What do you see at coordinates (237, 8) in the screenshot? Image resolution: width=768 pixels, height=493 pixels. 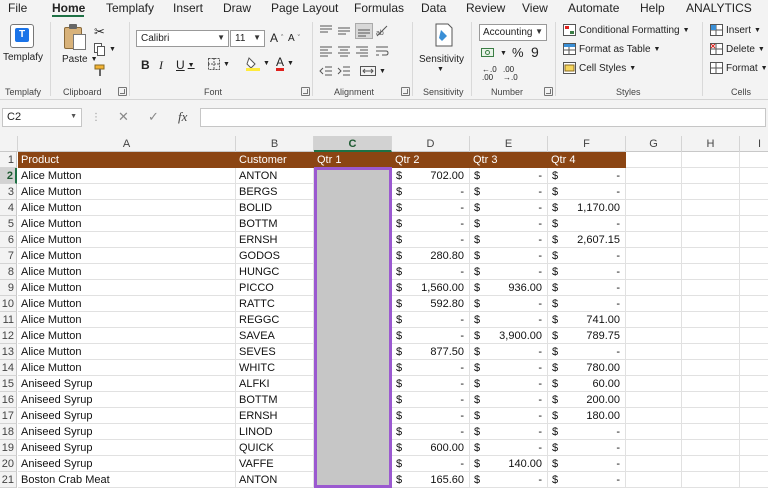 I see `tab-draw: Draw` at bounding box center [237, 8].